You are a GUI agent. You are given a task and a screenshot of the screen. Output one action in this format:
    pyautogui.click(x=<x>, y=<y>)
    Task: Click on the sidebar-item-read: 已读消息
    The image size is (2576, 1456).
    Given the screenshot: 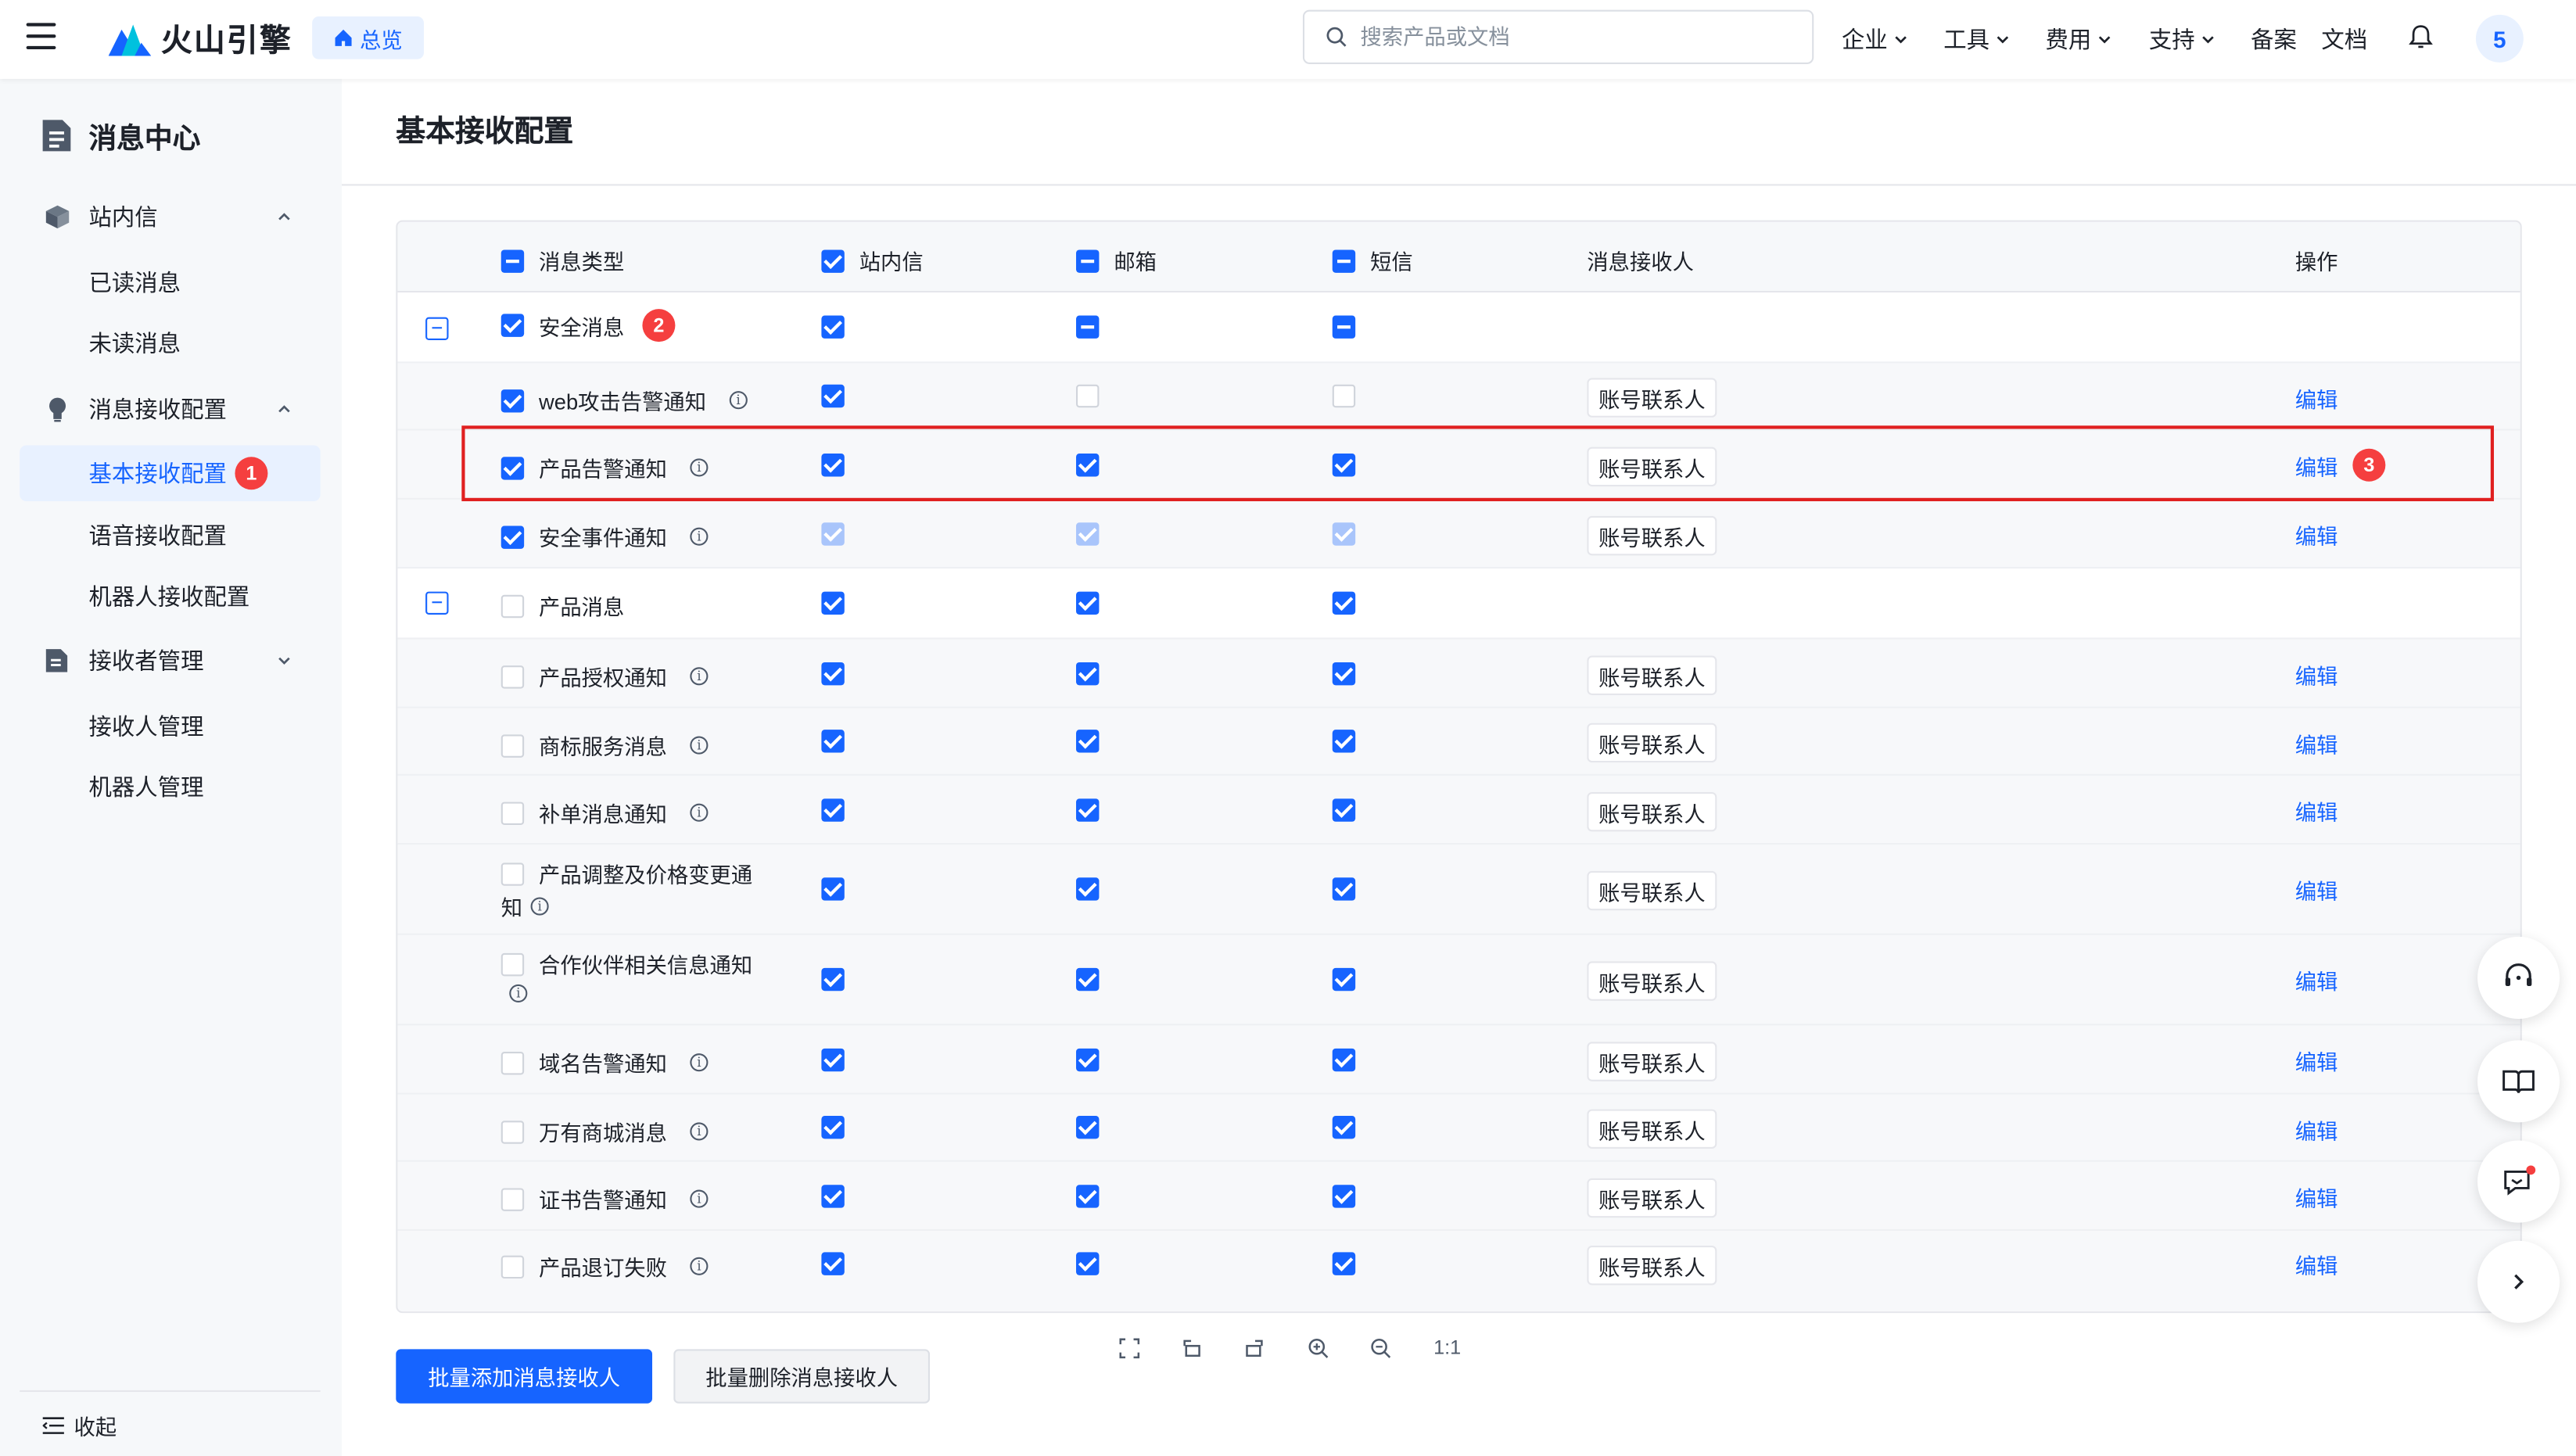 What is the action you would take?
    pyautogui.click(x=171, y=282)
    